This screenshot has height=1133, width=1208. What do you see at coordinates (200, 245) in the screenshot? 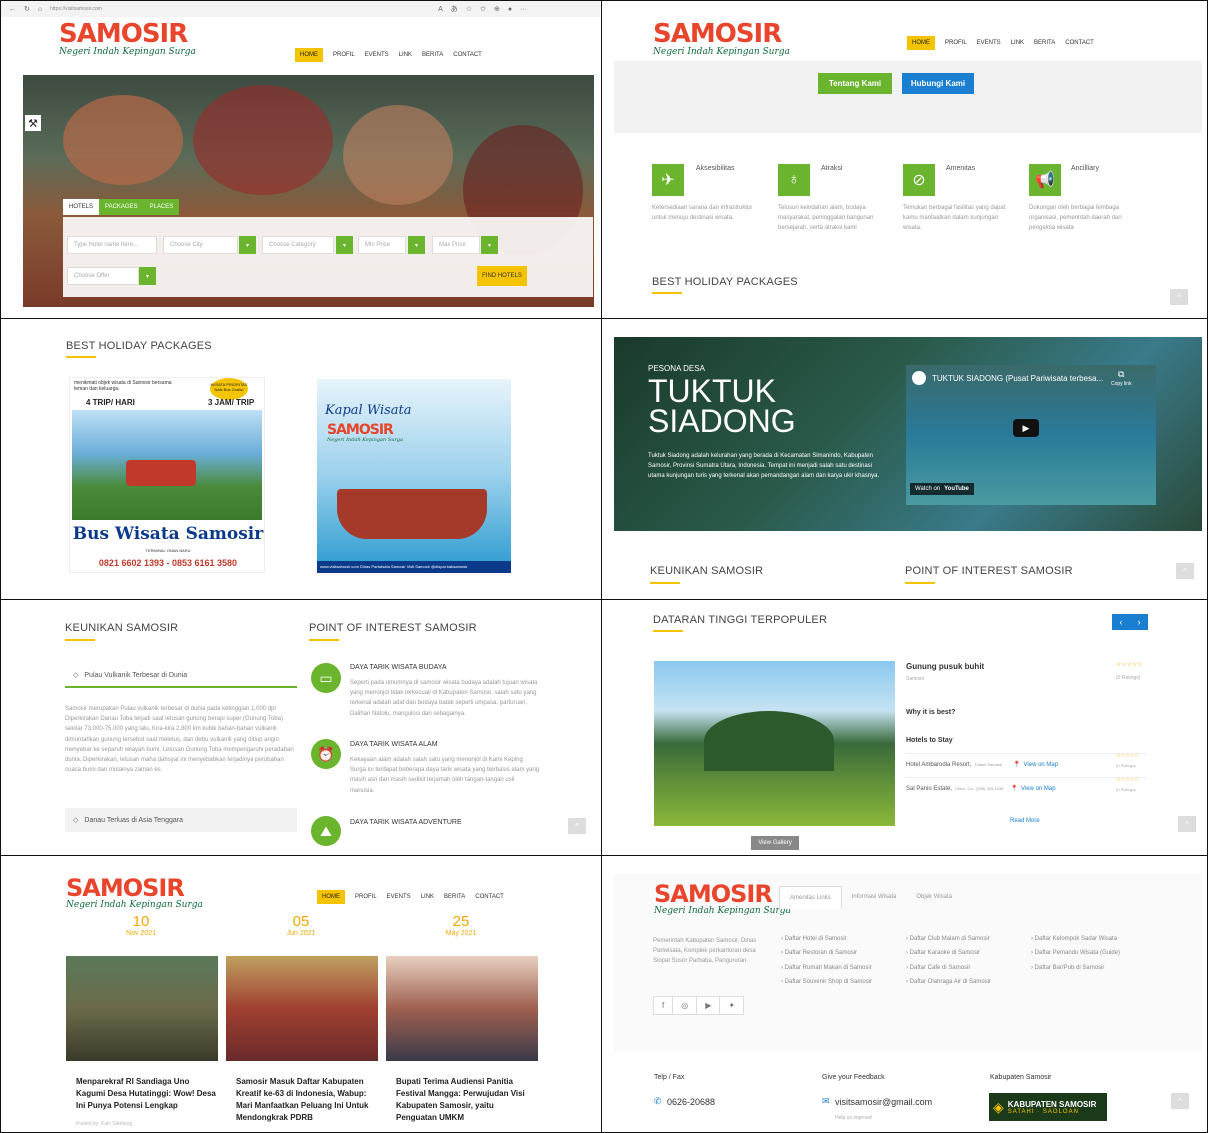
I see `city-select: Choose City` at bounding box center [200, 245].